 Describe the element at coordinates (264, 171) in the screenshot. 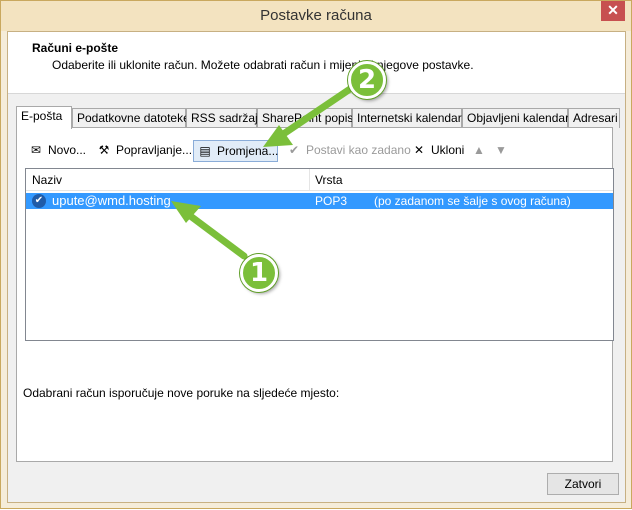

I see `annotation-arrows` at that location.